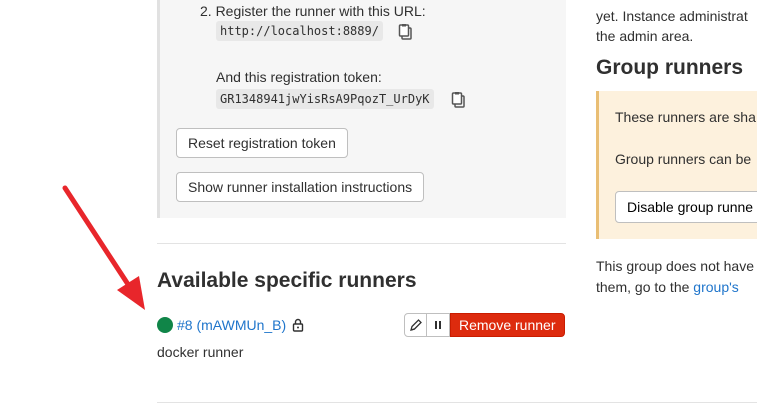 This screenshot has height=412, width=757. I want to click on runner-description: docker runner, so click(200, 352).